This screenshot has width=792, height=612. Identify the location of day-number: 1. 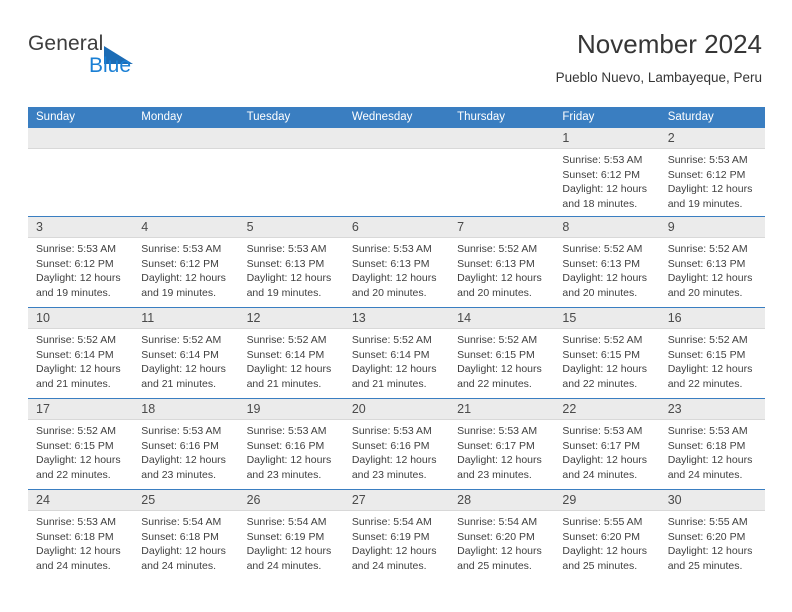
(566, 138).